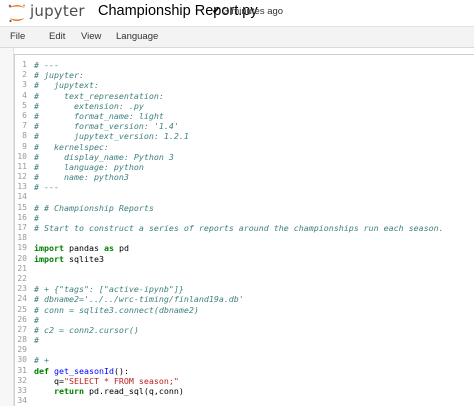  What do you see at coordinates (91, 36) in the screenshot?
I see `menu-view: View` at bounding box center [91, 36].